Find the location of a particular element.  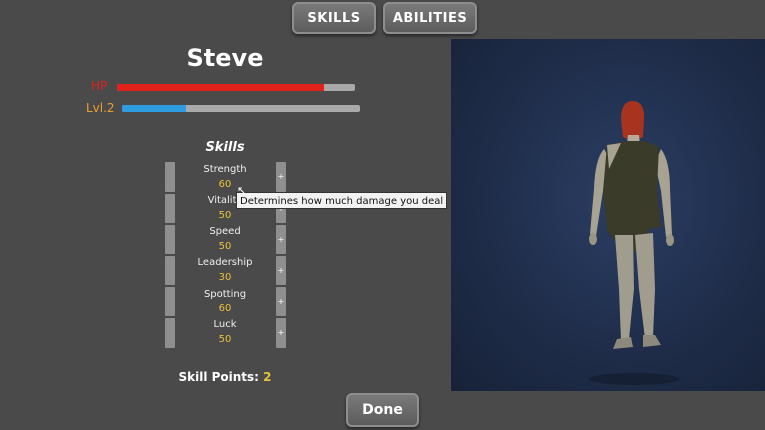

skill-decrease-vitality is located at coordinates (170, 208).